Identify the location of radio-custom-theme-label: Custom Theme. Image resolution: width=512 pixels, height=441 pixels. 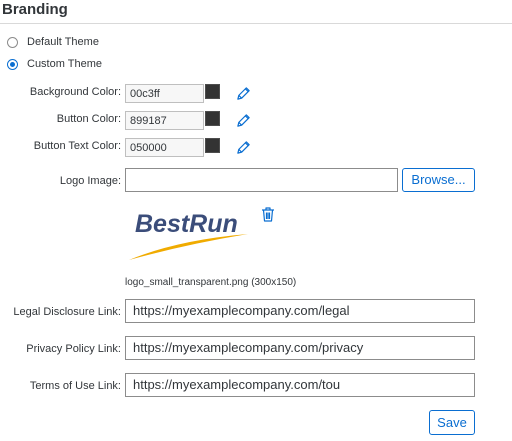
(64, 64).